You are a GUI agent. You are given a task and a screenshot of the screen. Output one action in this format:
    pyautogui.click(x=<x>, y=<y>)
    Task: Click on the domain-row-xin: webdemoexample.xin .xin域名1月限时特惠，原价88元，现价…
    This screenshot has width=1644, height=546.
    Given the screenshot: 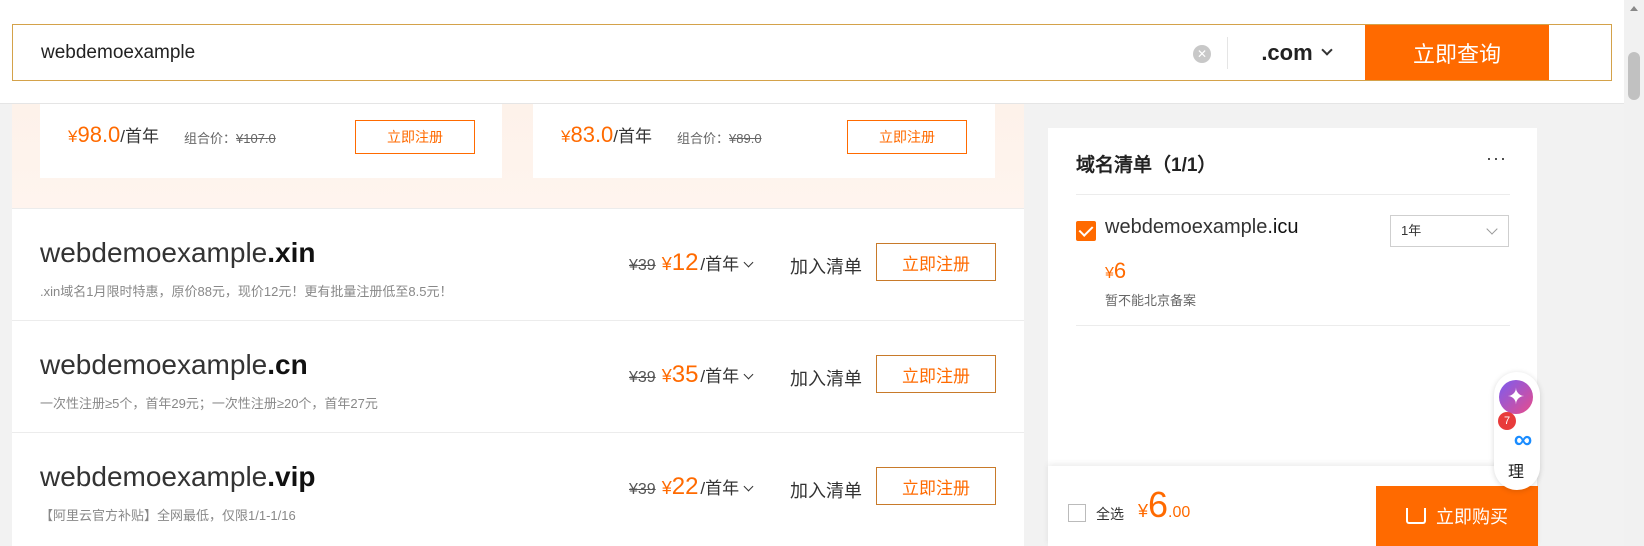 What is the action you would take?
    pyautogui.click(x=518, y=264)
    